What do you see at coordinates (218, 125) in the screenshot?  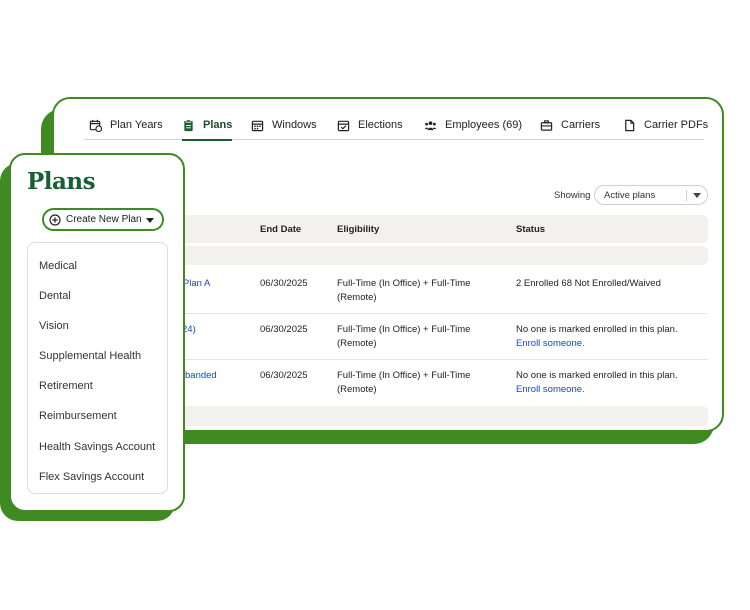 I see `tab-label: Plans` at bounding box center [218, 125].